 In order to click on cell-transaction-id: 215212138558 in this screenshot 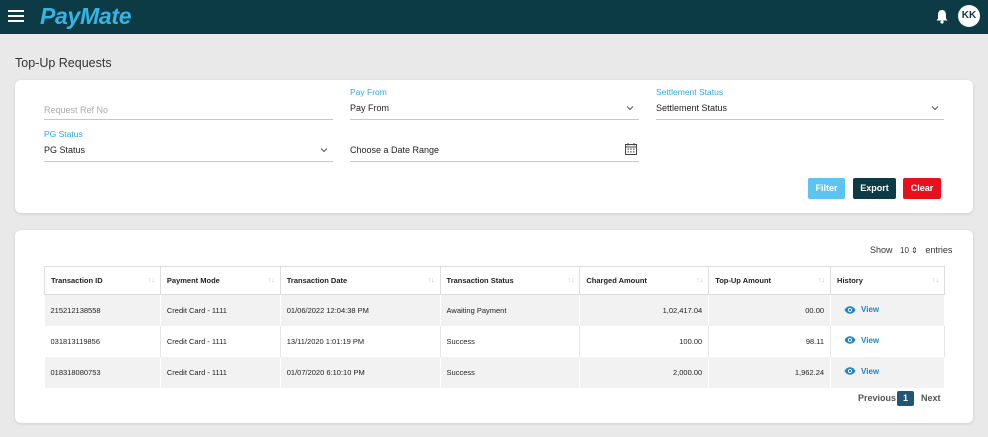, I will do `click(102, 310)`.